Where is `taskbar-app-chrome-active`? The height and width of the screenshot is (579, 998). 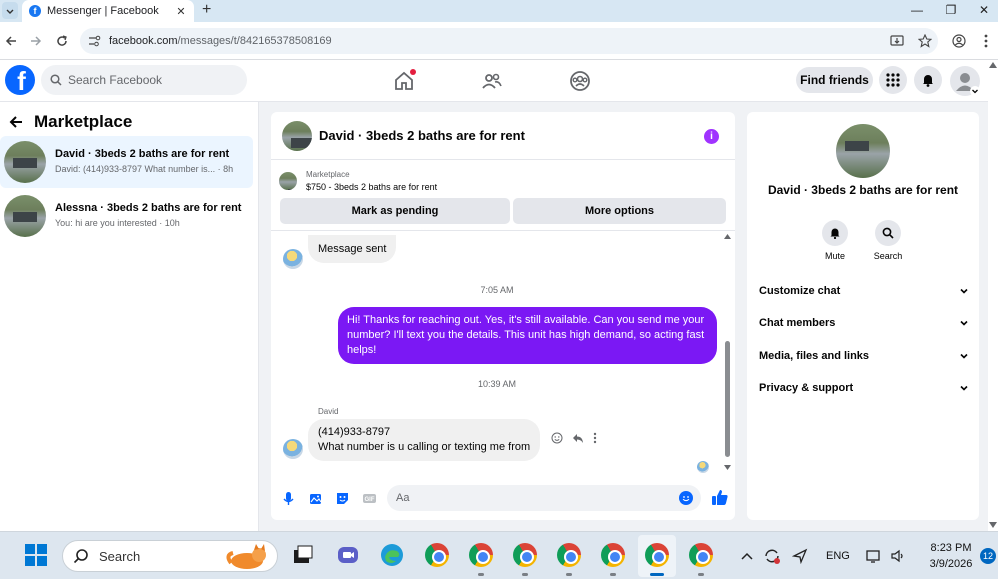 taskbar-app-chrome-active is located at coordinates (657, 555).